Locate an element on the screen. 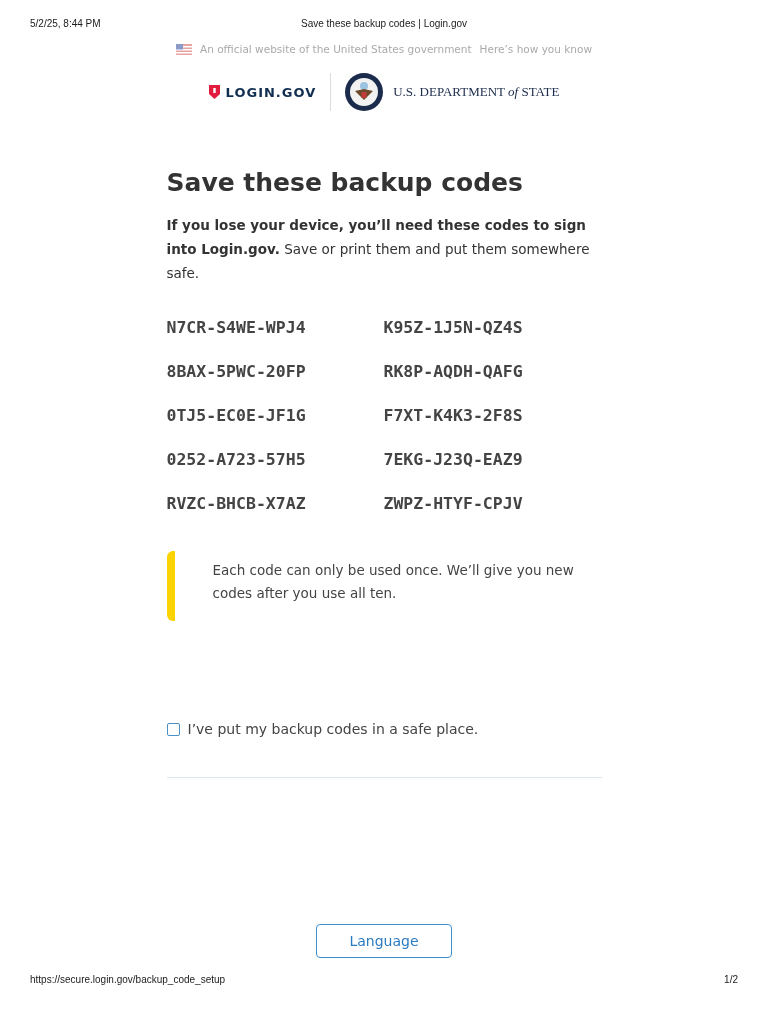  backup-code: RK8P-AQDH-QAFG is located at coordinates (453, 372).